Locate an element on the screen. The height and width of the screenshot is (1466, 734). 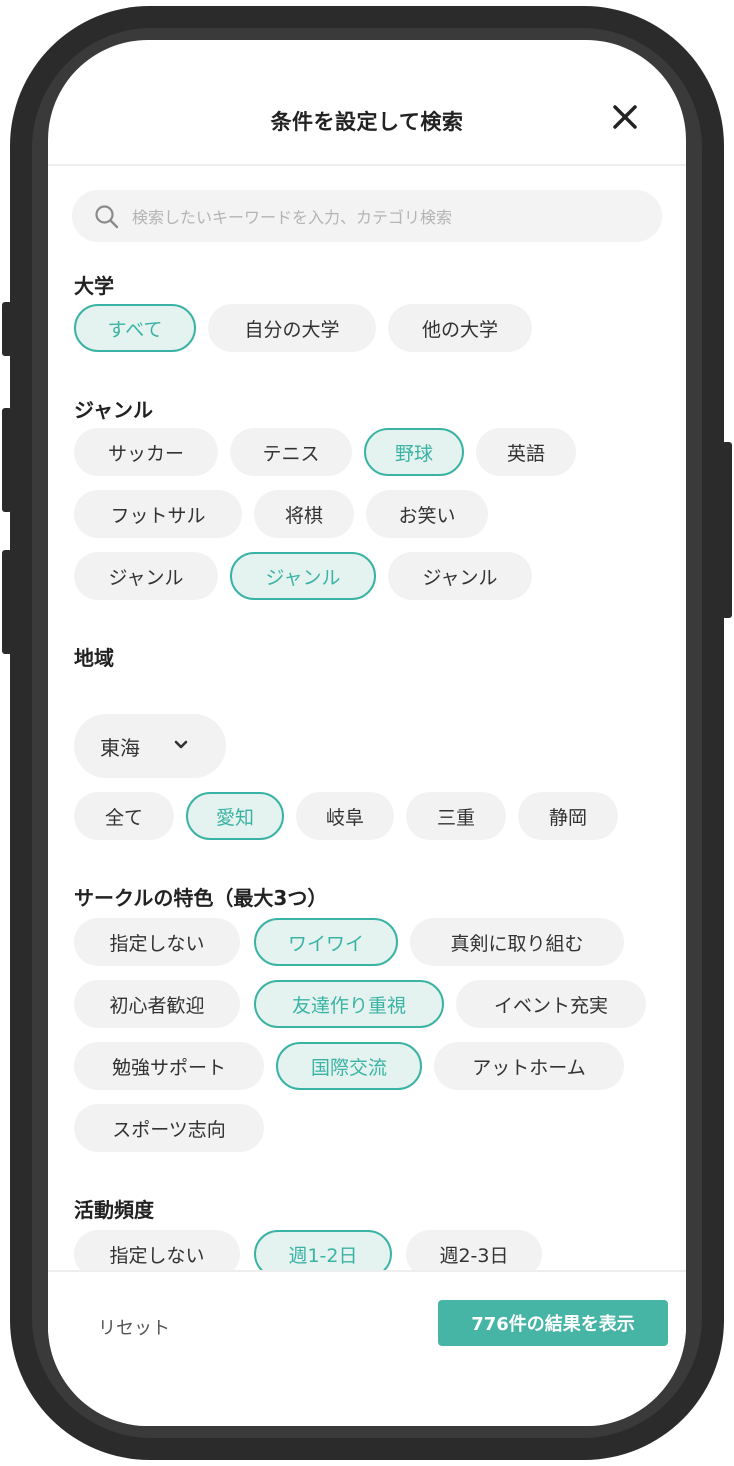
chip-feature-homey: アットホーム is located at coordinates (529, 1066).